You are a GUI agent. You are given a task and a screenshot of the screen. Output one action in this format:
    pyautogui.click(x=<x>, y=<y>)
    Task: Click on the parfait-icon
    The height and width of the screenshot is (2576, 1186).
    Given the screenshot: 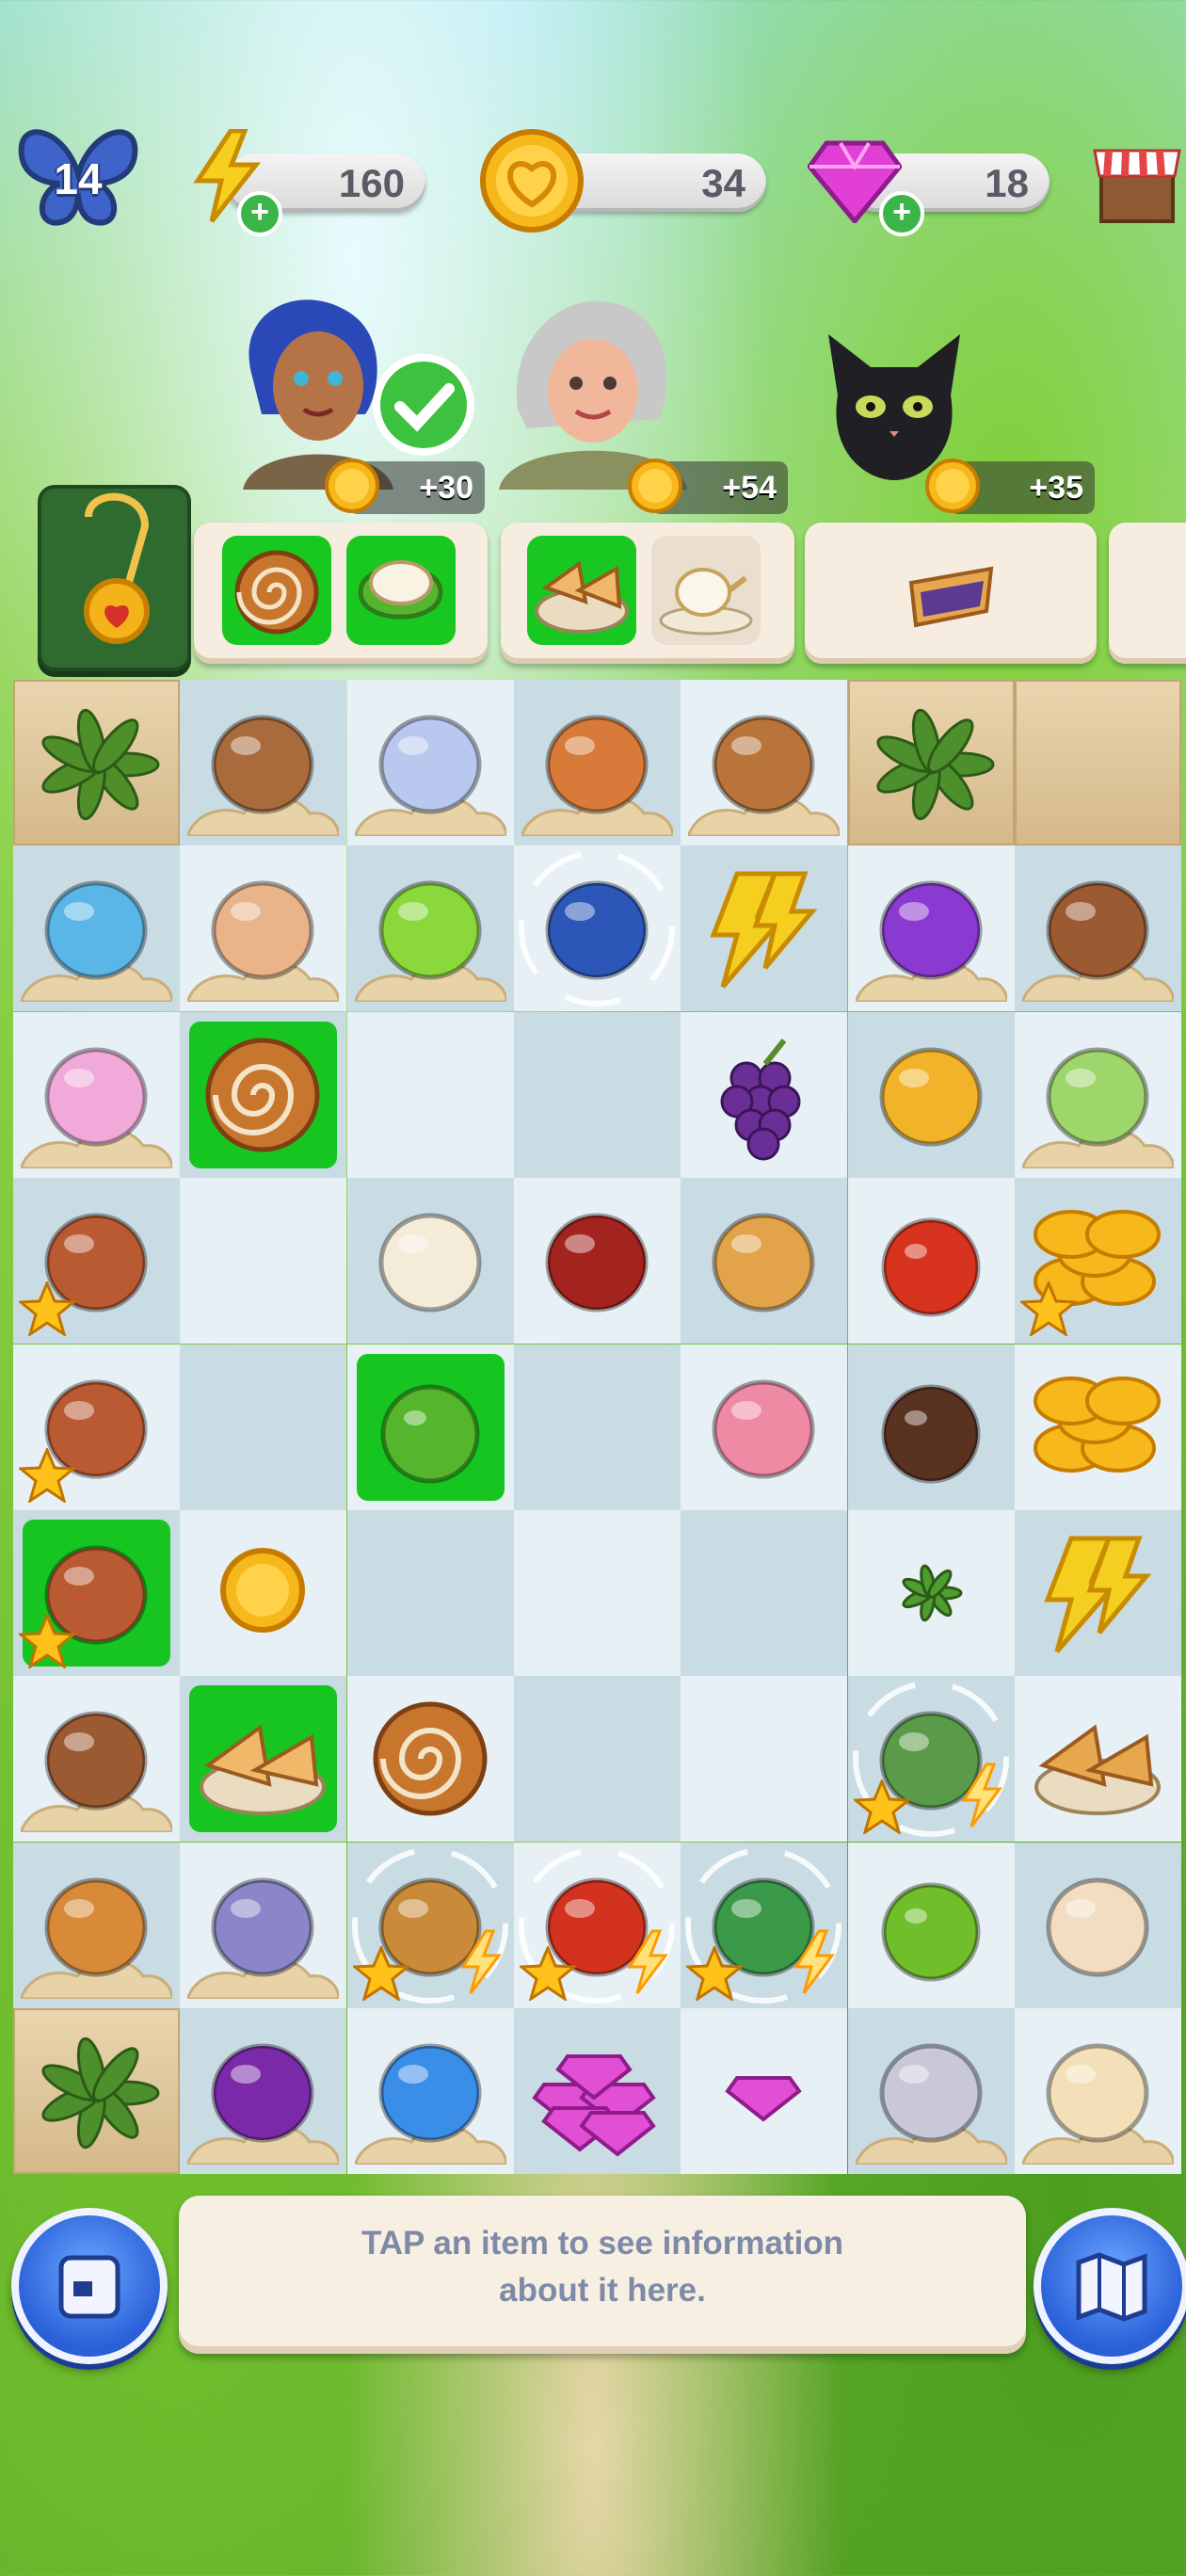 What is the action you would take?
    pyautogui.click(x=1097, y=2093)
    